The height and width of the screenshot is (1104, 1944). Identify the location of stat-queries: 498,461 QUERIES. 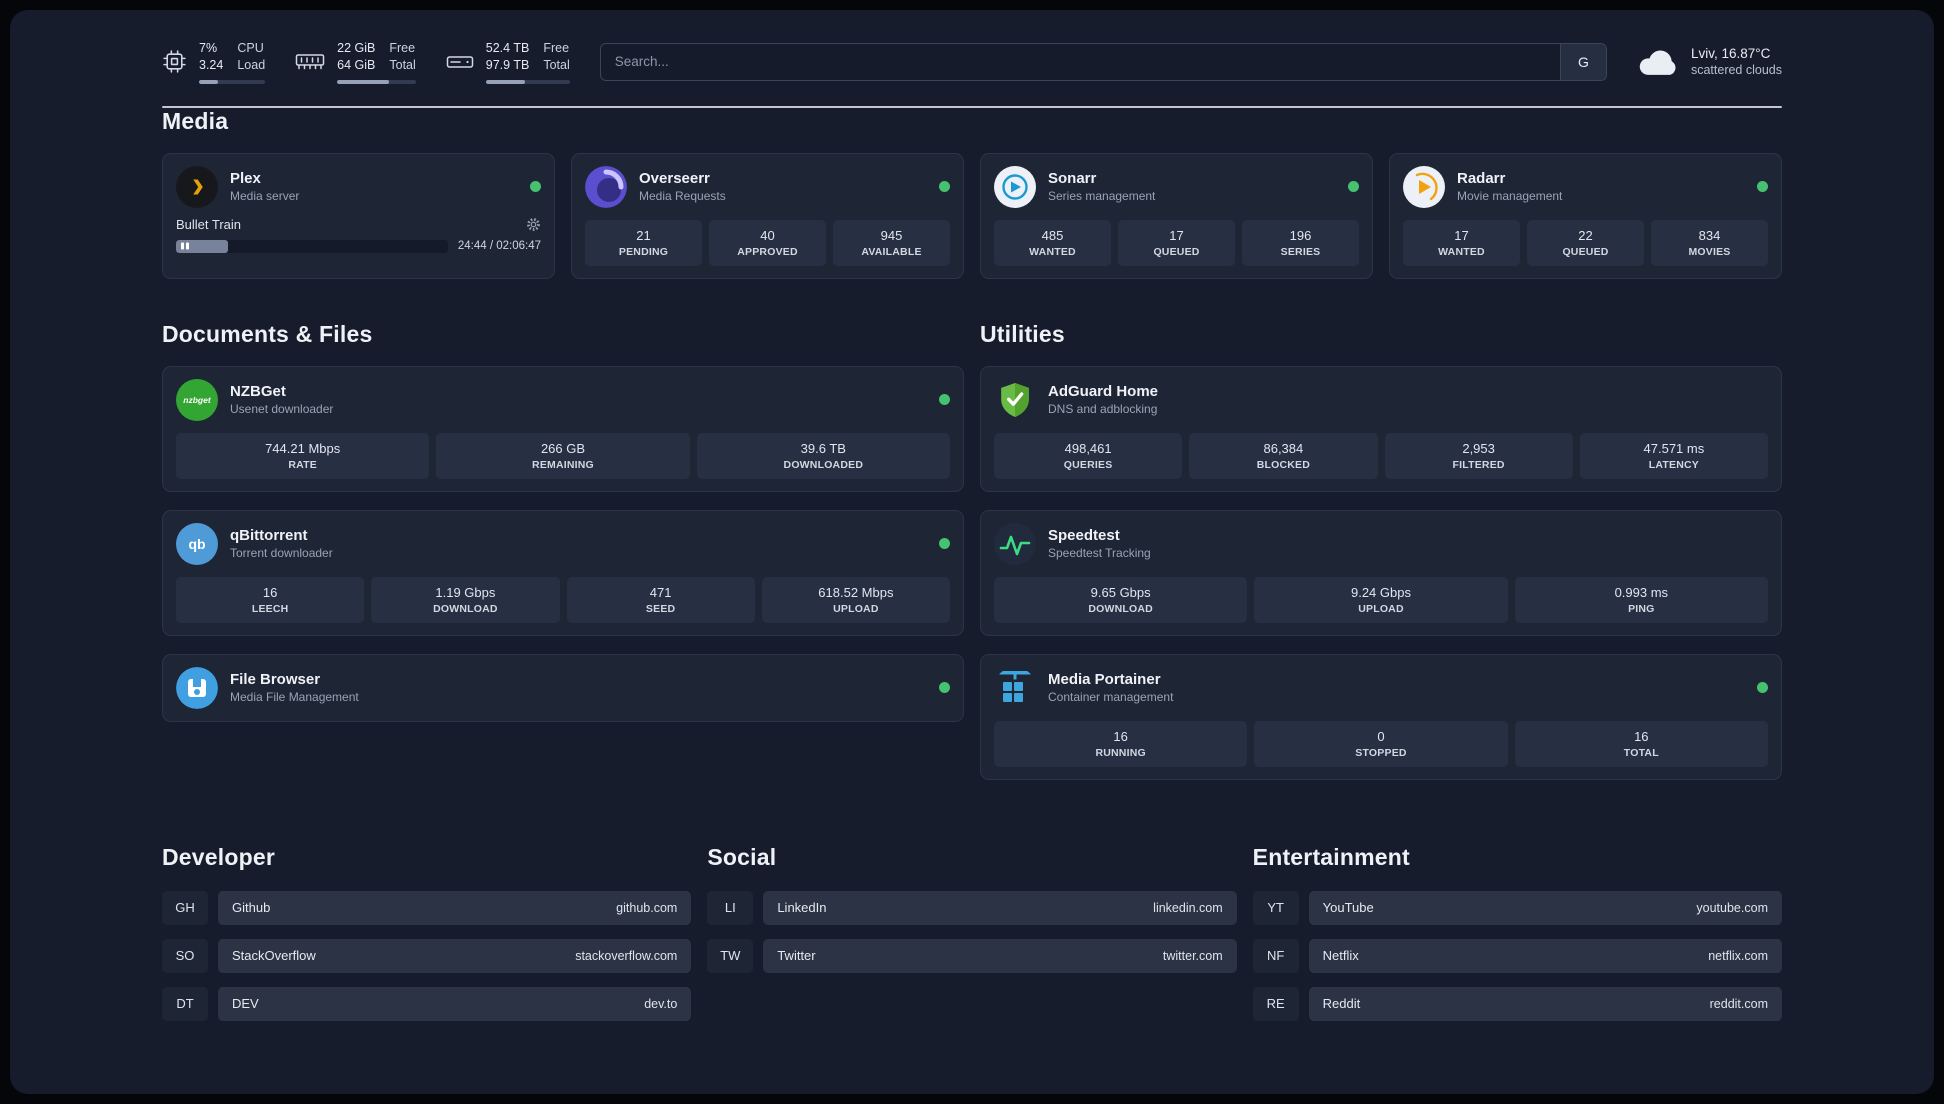
(1088, 455).